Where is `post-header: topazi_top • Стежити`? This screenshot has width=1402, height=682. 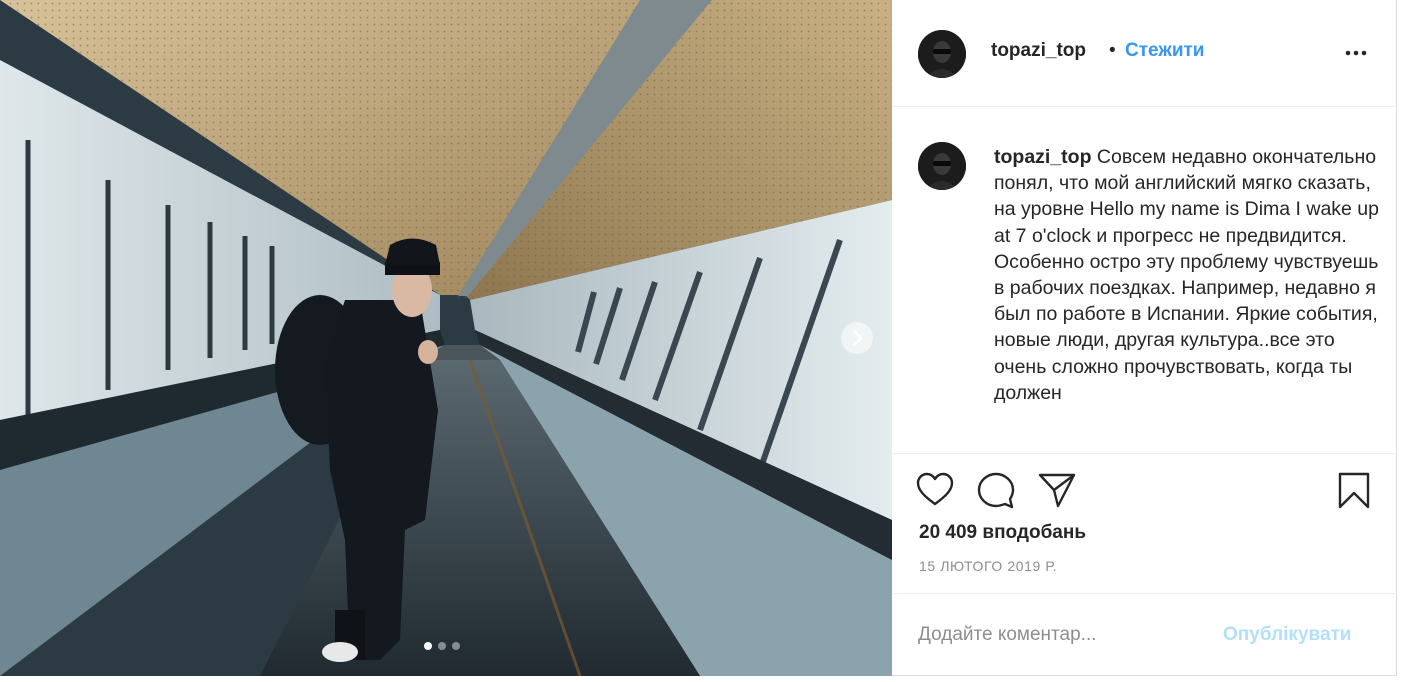 post-header: topazi_top • Стежити is located at coordinates (1144, 53).